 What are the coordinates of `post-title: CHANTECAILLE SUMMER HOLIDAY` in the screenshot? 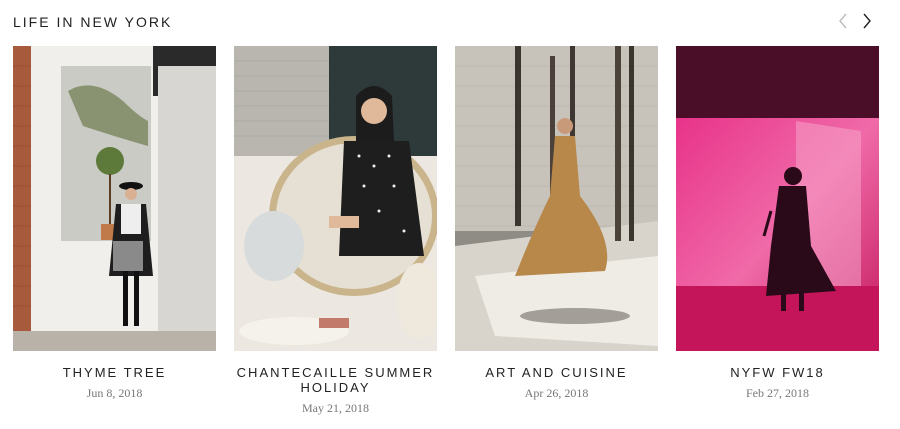 It's located at (335, 380).